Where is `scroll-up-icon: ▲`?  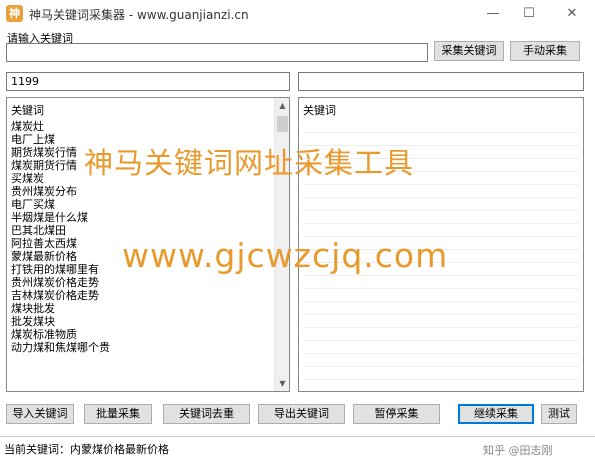 scroll-up-icon: ▲ is located at coordinates (282, 105).